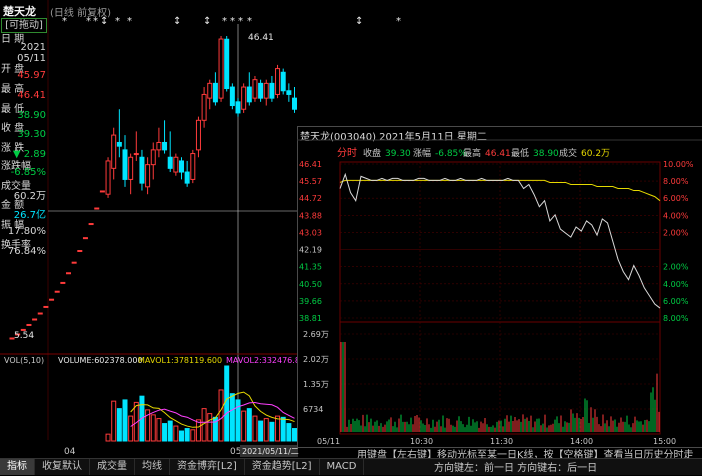  I want to click on tab-1: 收复默认, so click(62, 467).